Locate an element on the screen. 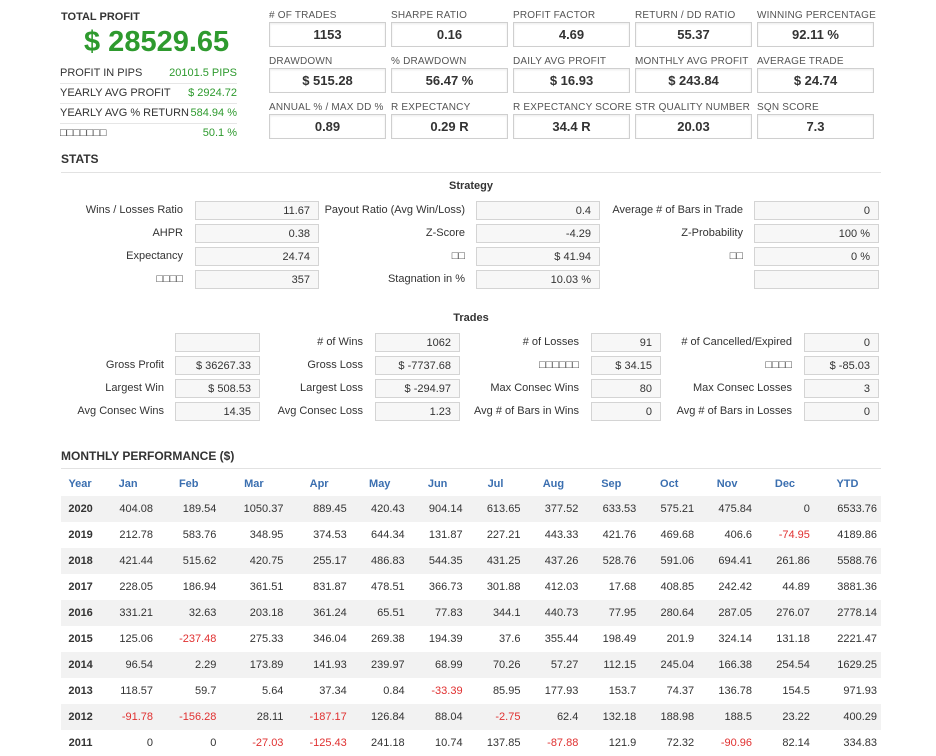 This screenshot has height=756, width=936. value-cell: 177.93 is located at coordinates (561, 691).